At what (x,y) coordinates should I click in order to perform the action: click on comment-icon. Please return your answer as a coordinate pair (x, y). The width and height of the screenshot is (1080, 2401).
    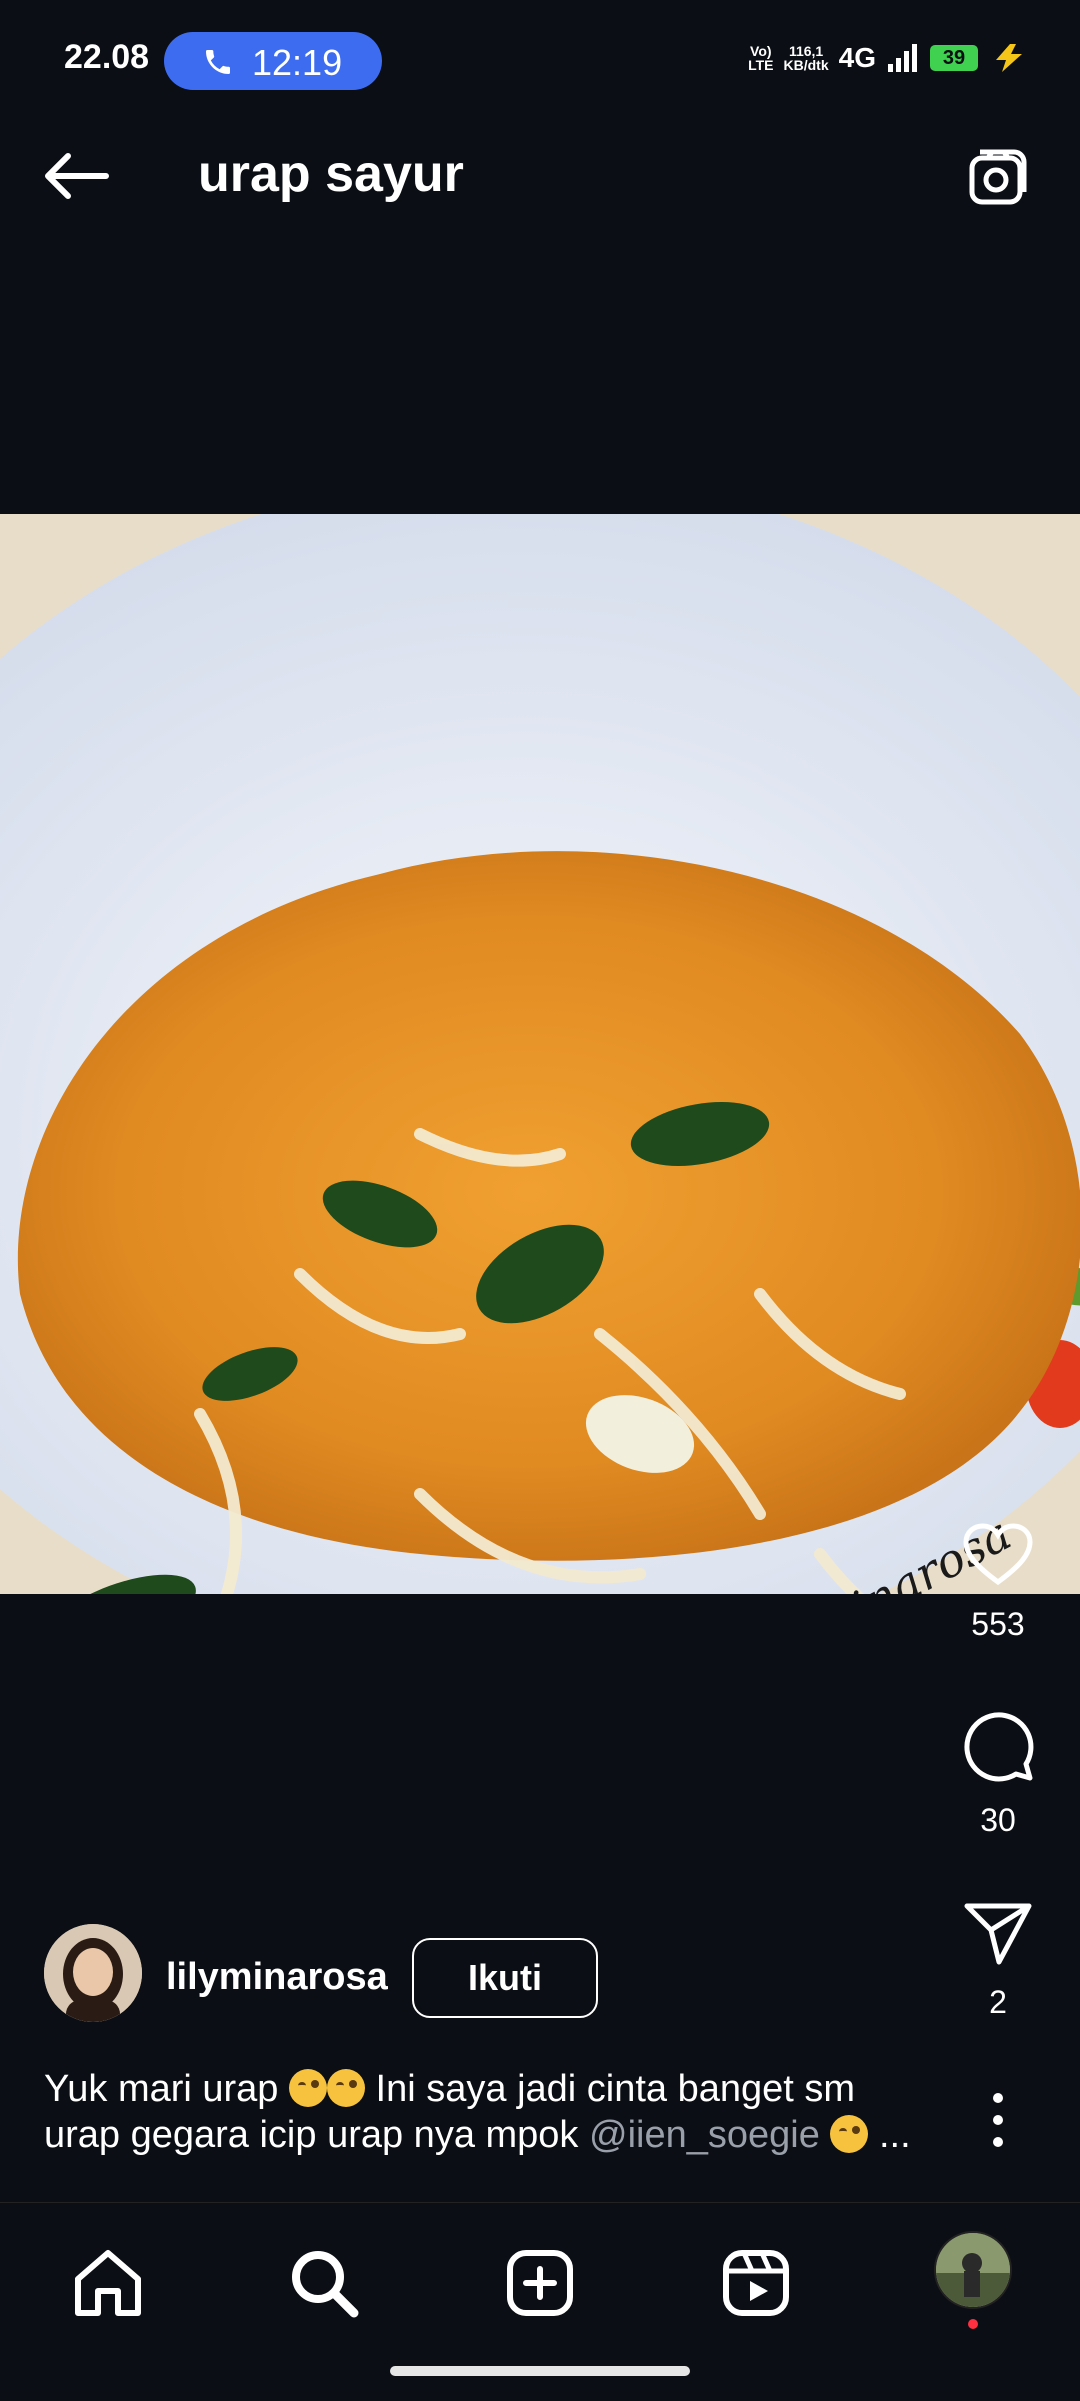
    Looking at the image, I should click on (998, 1746).